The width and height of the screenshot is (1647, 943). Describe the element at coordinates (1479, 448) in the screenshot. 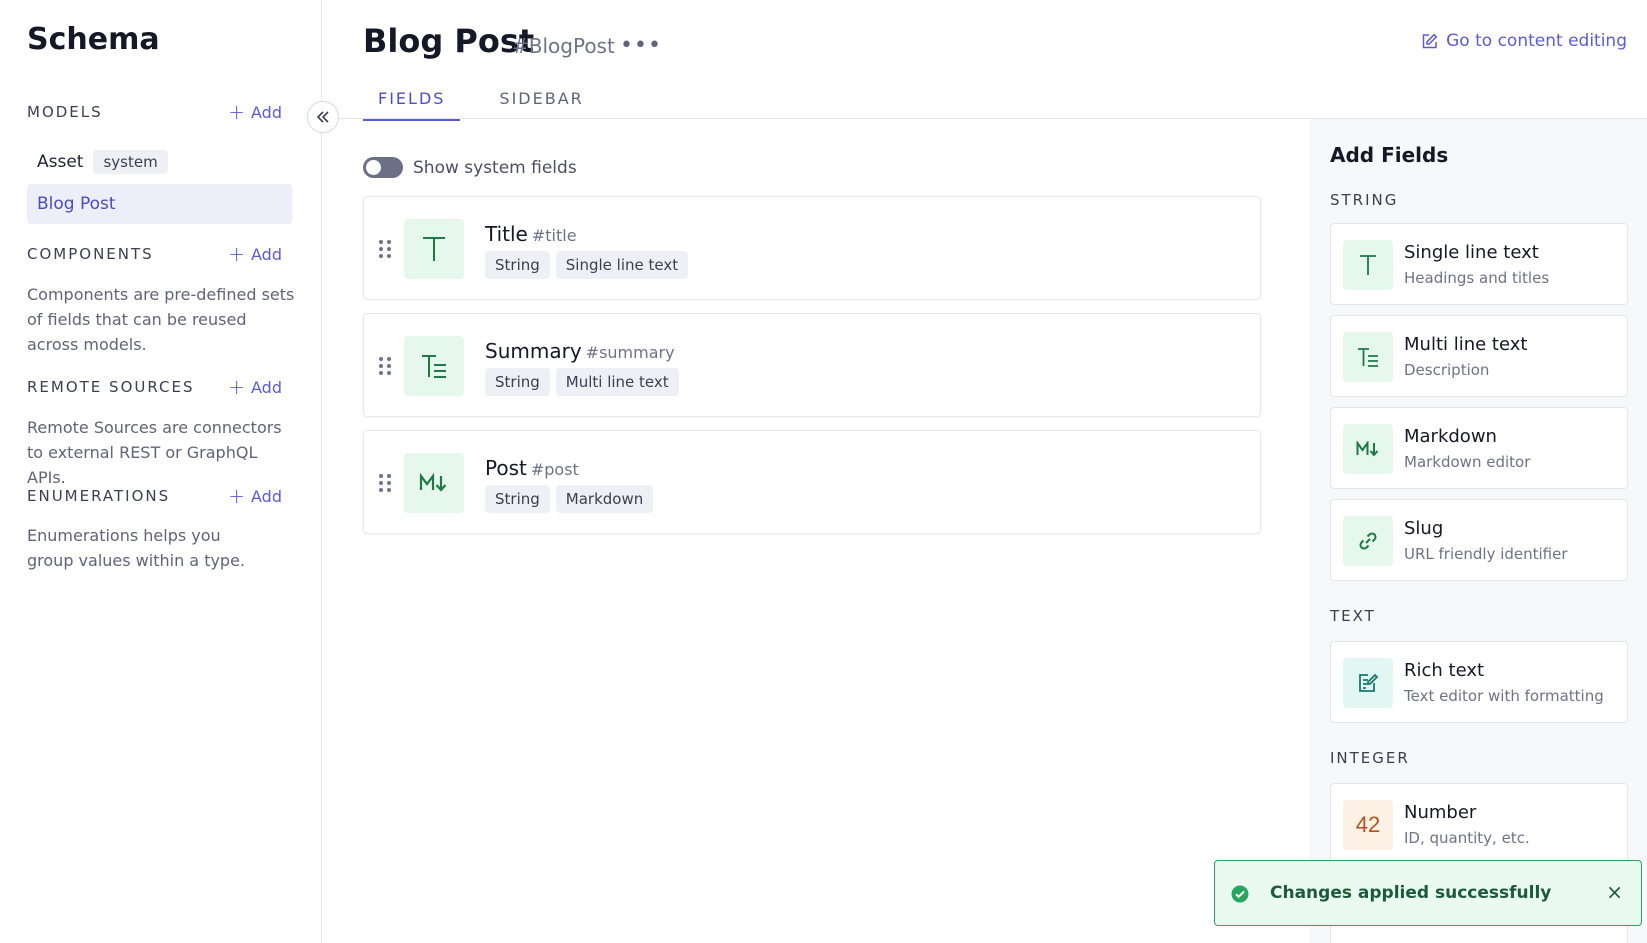

I see `add-markdown: Markdown Markdown editor` at that location.